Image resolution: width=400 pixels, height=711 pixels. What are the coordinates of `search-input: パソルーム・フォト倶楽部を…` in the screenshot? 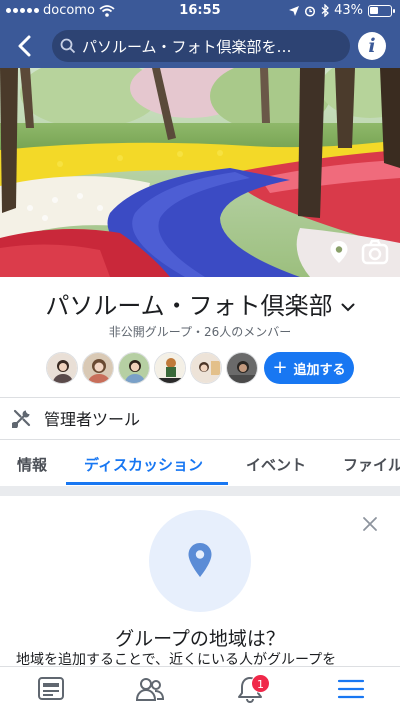 It's located at (201, 46).